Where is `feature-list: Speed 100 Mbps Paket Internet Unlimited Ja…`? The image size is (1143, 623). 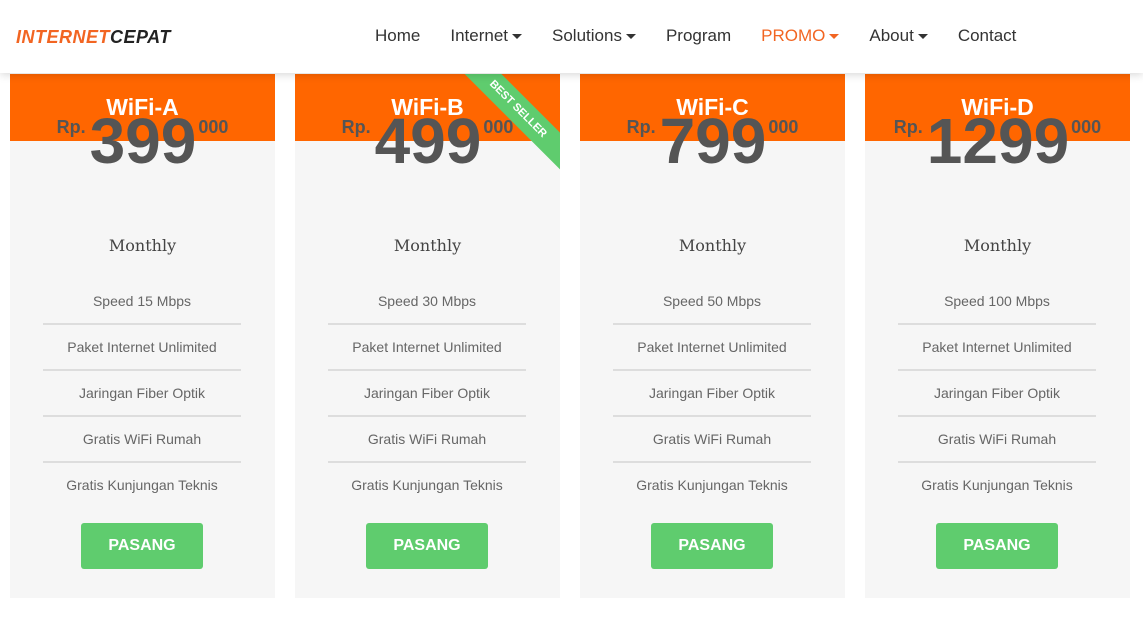
feature-list: Speed 100 Mbps Paket Internet Unlimited Ja… is located at coordinates (997, 394).